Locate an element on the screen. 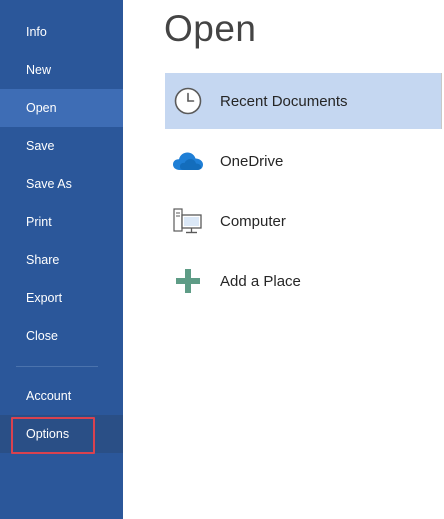 This screenshot has width=444, height=519. nav-item-label: Print is located at coordinates (39, 222).